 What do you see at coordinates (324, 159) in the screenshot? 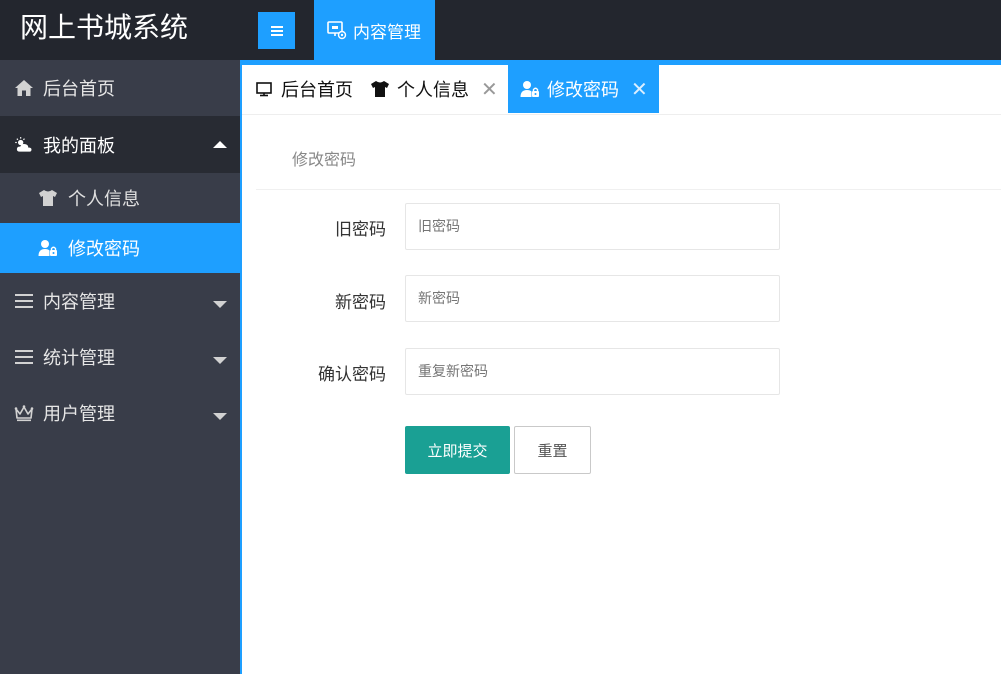
I see `panel-title: 修改密码` at bounding box center [324, 159].